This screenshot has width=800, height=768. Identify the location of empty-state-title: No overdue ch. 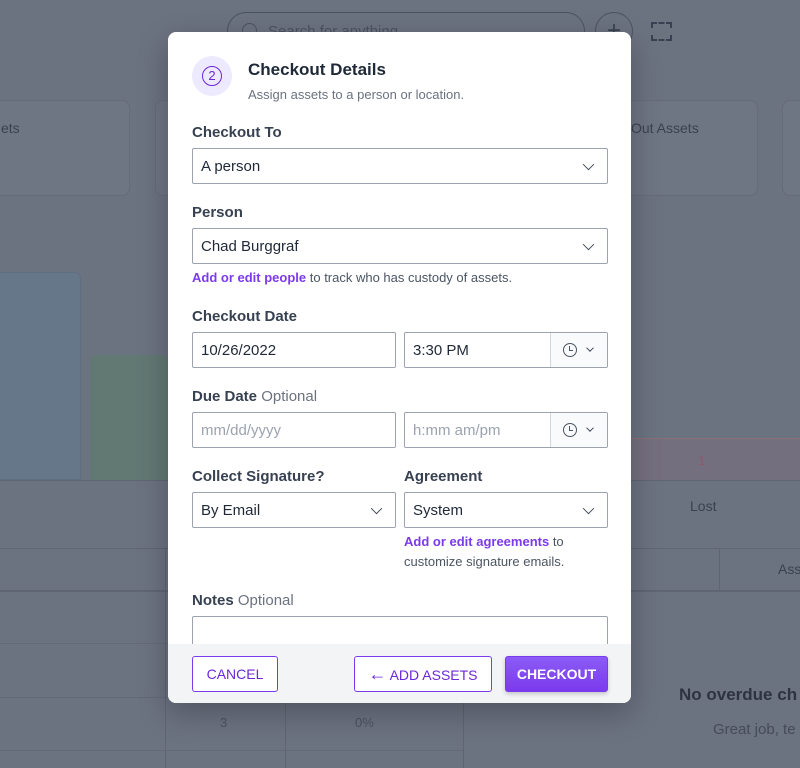
(738, 694).